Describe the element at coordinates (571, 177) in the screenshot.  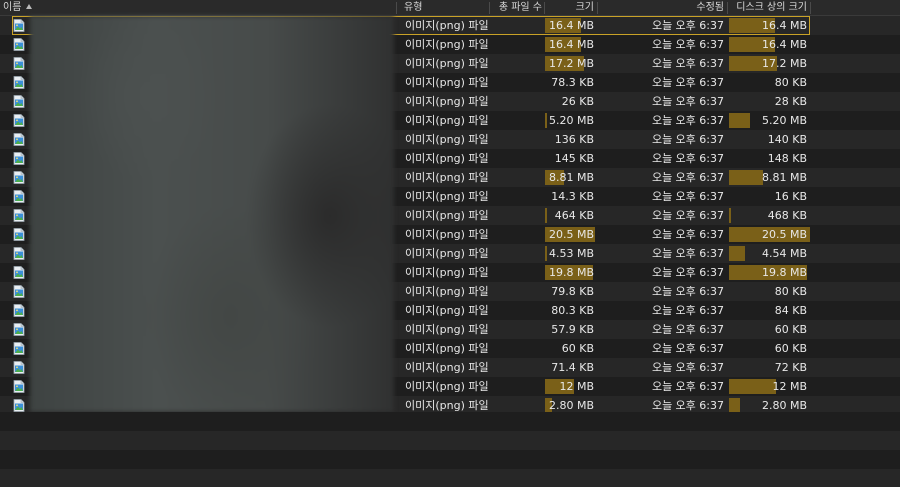
I see `file-size: 8.81 MB` at that location.